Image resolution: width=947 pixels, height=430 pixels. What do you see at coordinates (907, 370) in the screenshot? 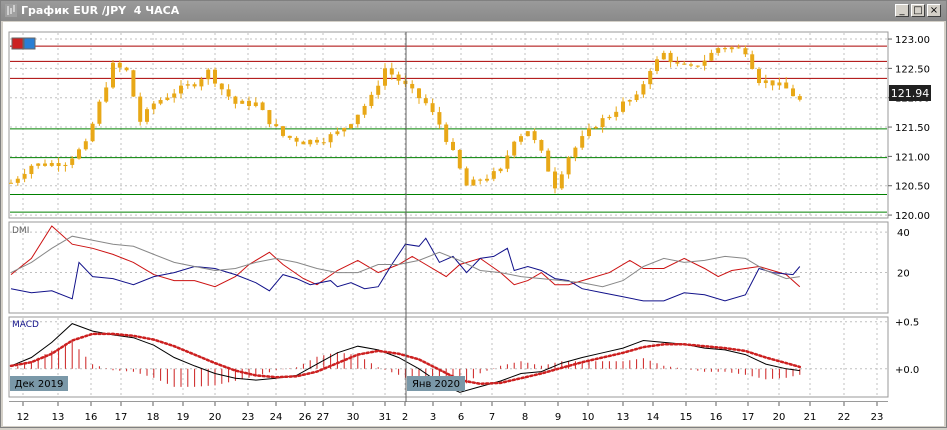
I see `macd-tick-label: +0.0` at bounding box center [907, 370].